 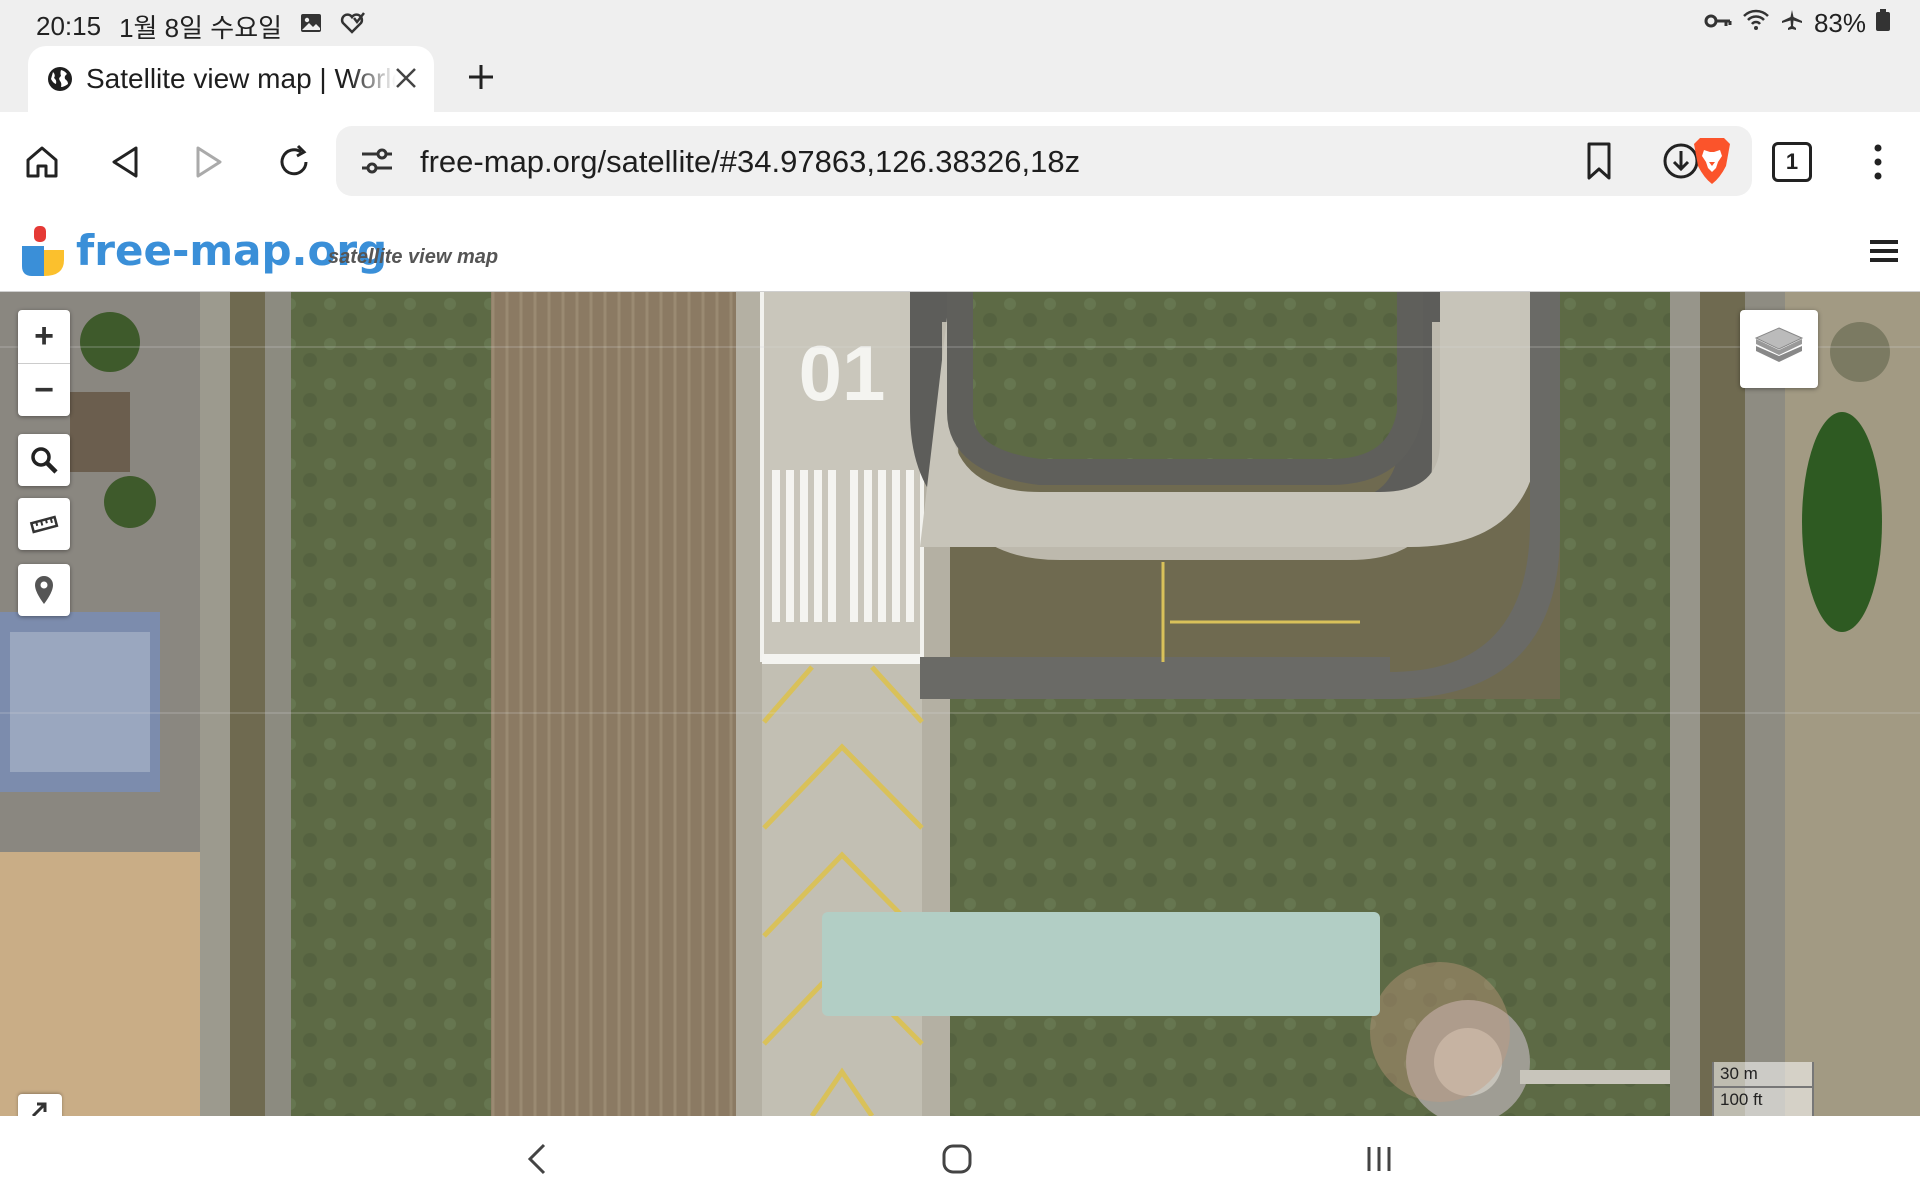 I want to click on site-logo, so click(x=43, y=252).